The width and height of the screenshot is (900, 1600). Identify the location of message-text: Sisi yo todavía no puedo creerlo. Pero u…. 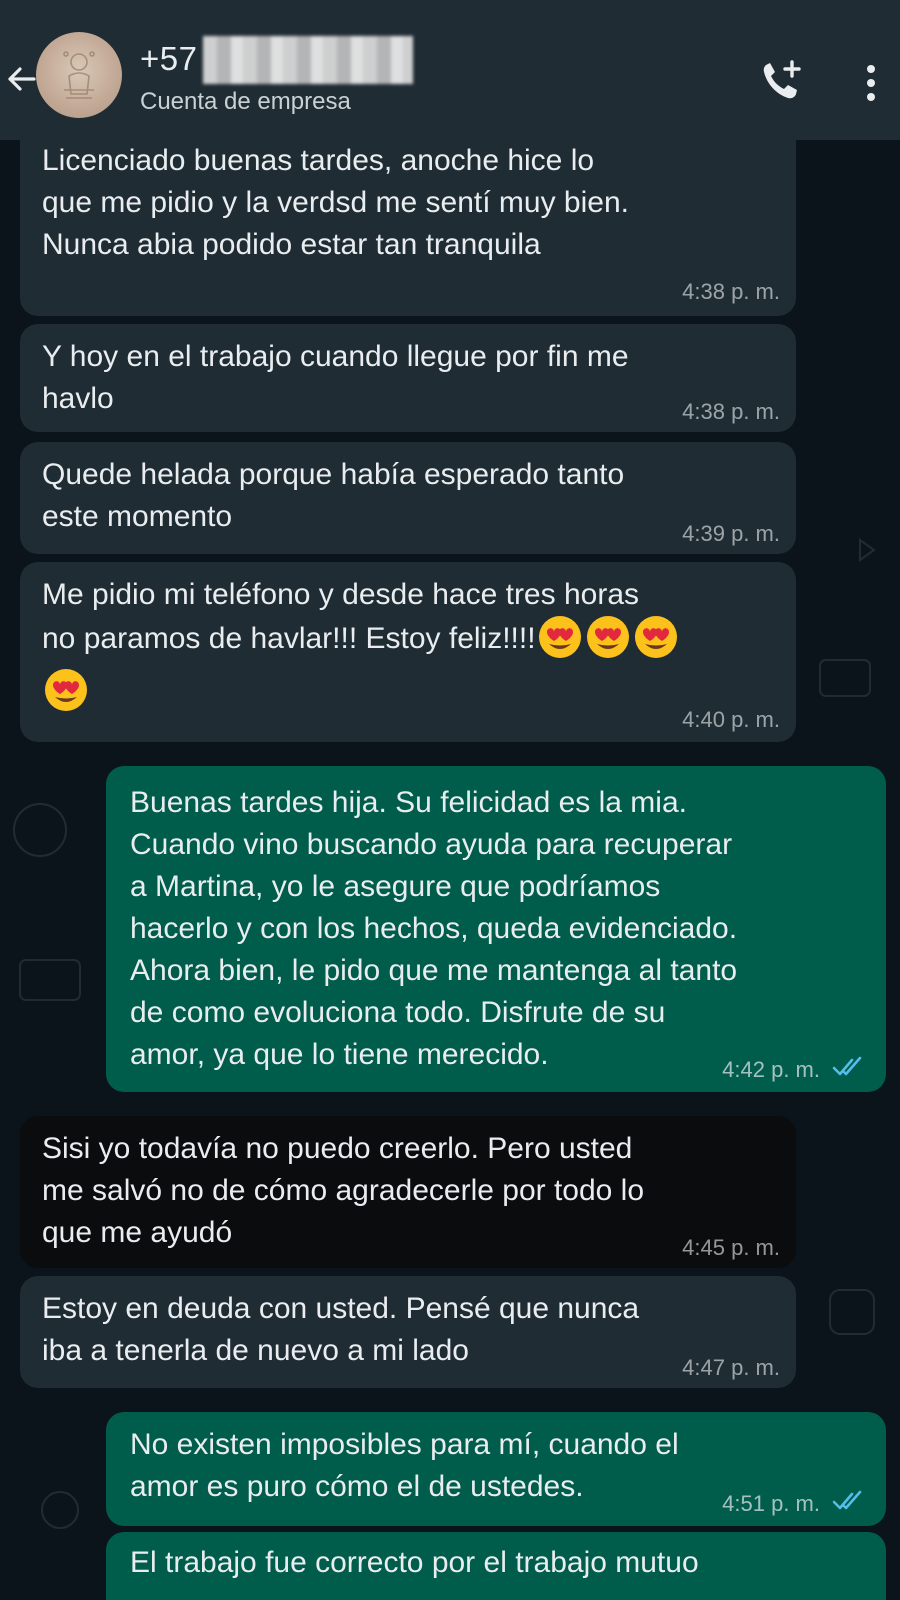
(343, 1190).